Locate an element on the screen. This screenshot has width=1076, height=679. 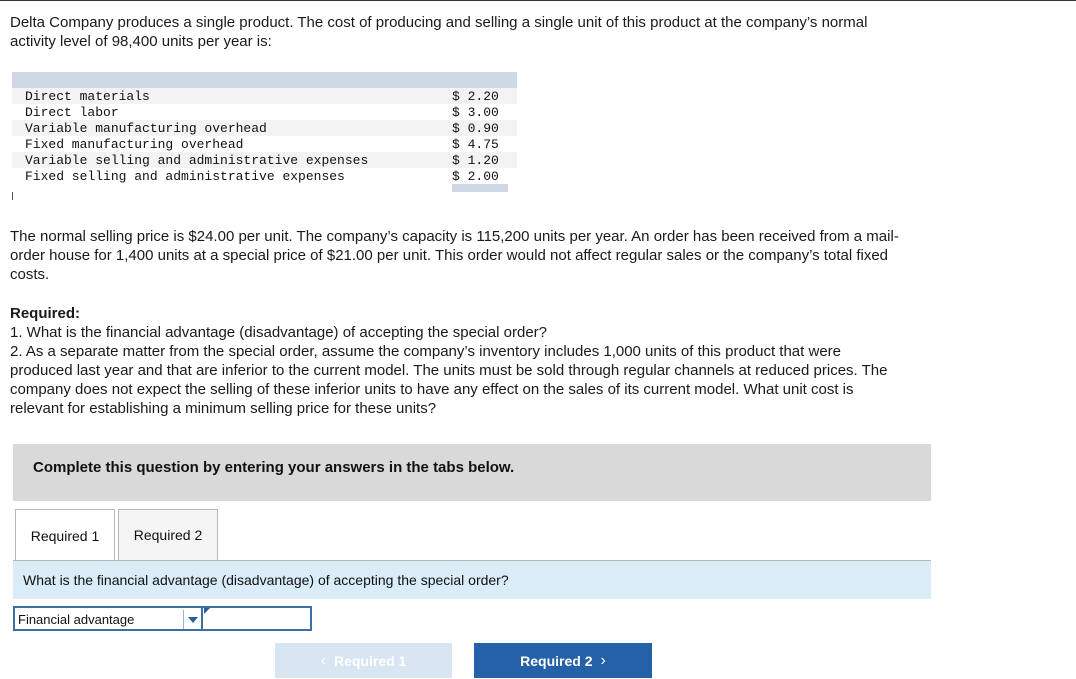
cost-row: Variable manufacturing overhead $ 0.90 is located at coordinates (264, 128).